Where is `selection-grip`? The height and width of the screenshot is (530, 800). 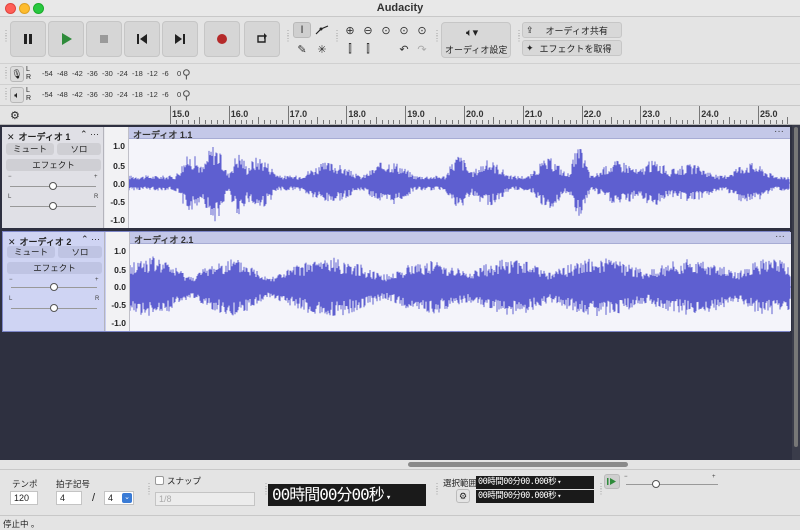
selection-grip is located at coordinates (435, 489).